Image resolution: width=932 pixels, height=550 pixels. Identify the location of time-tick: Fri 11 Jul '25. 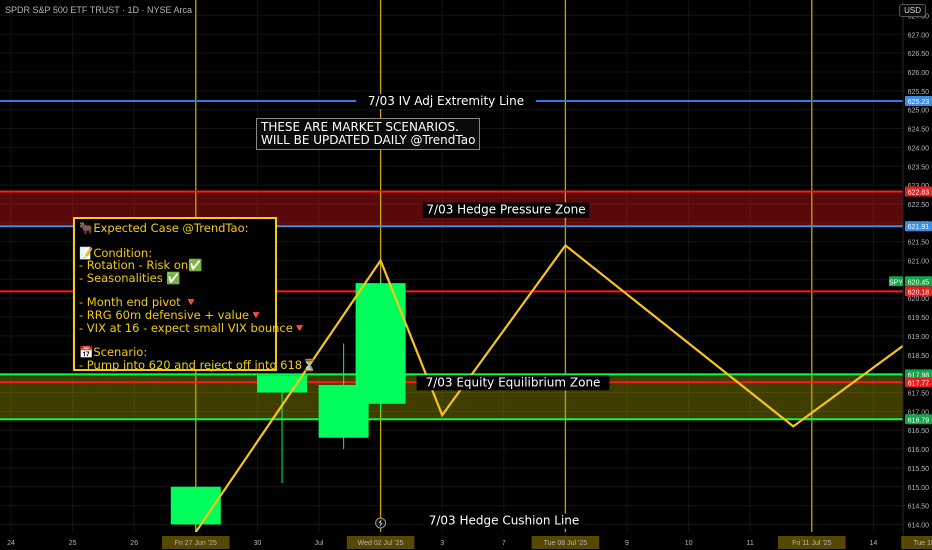
(811, 543).